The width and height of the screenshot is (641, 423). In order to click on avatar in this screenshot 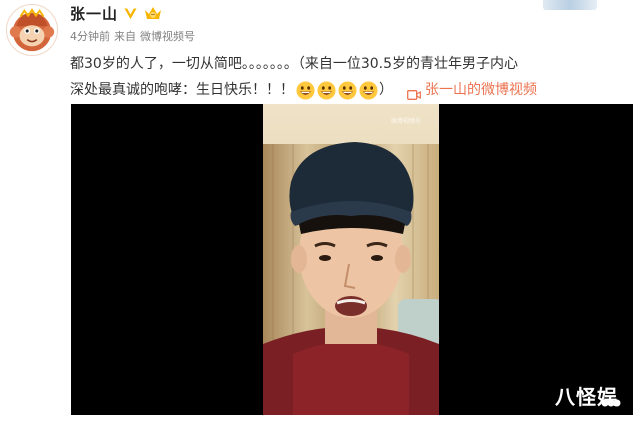, I will do `click(32, 30)`.